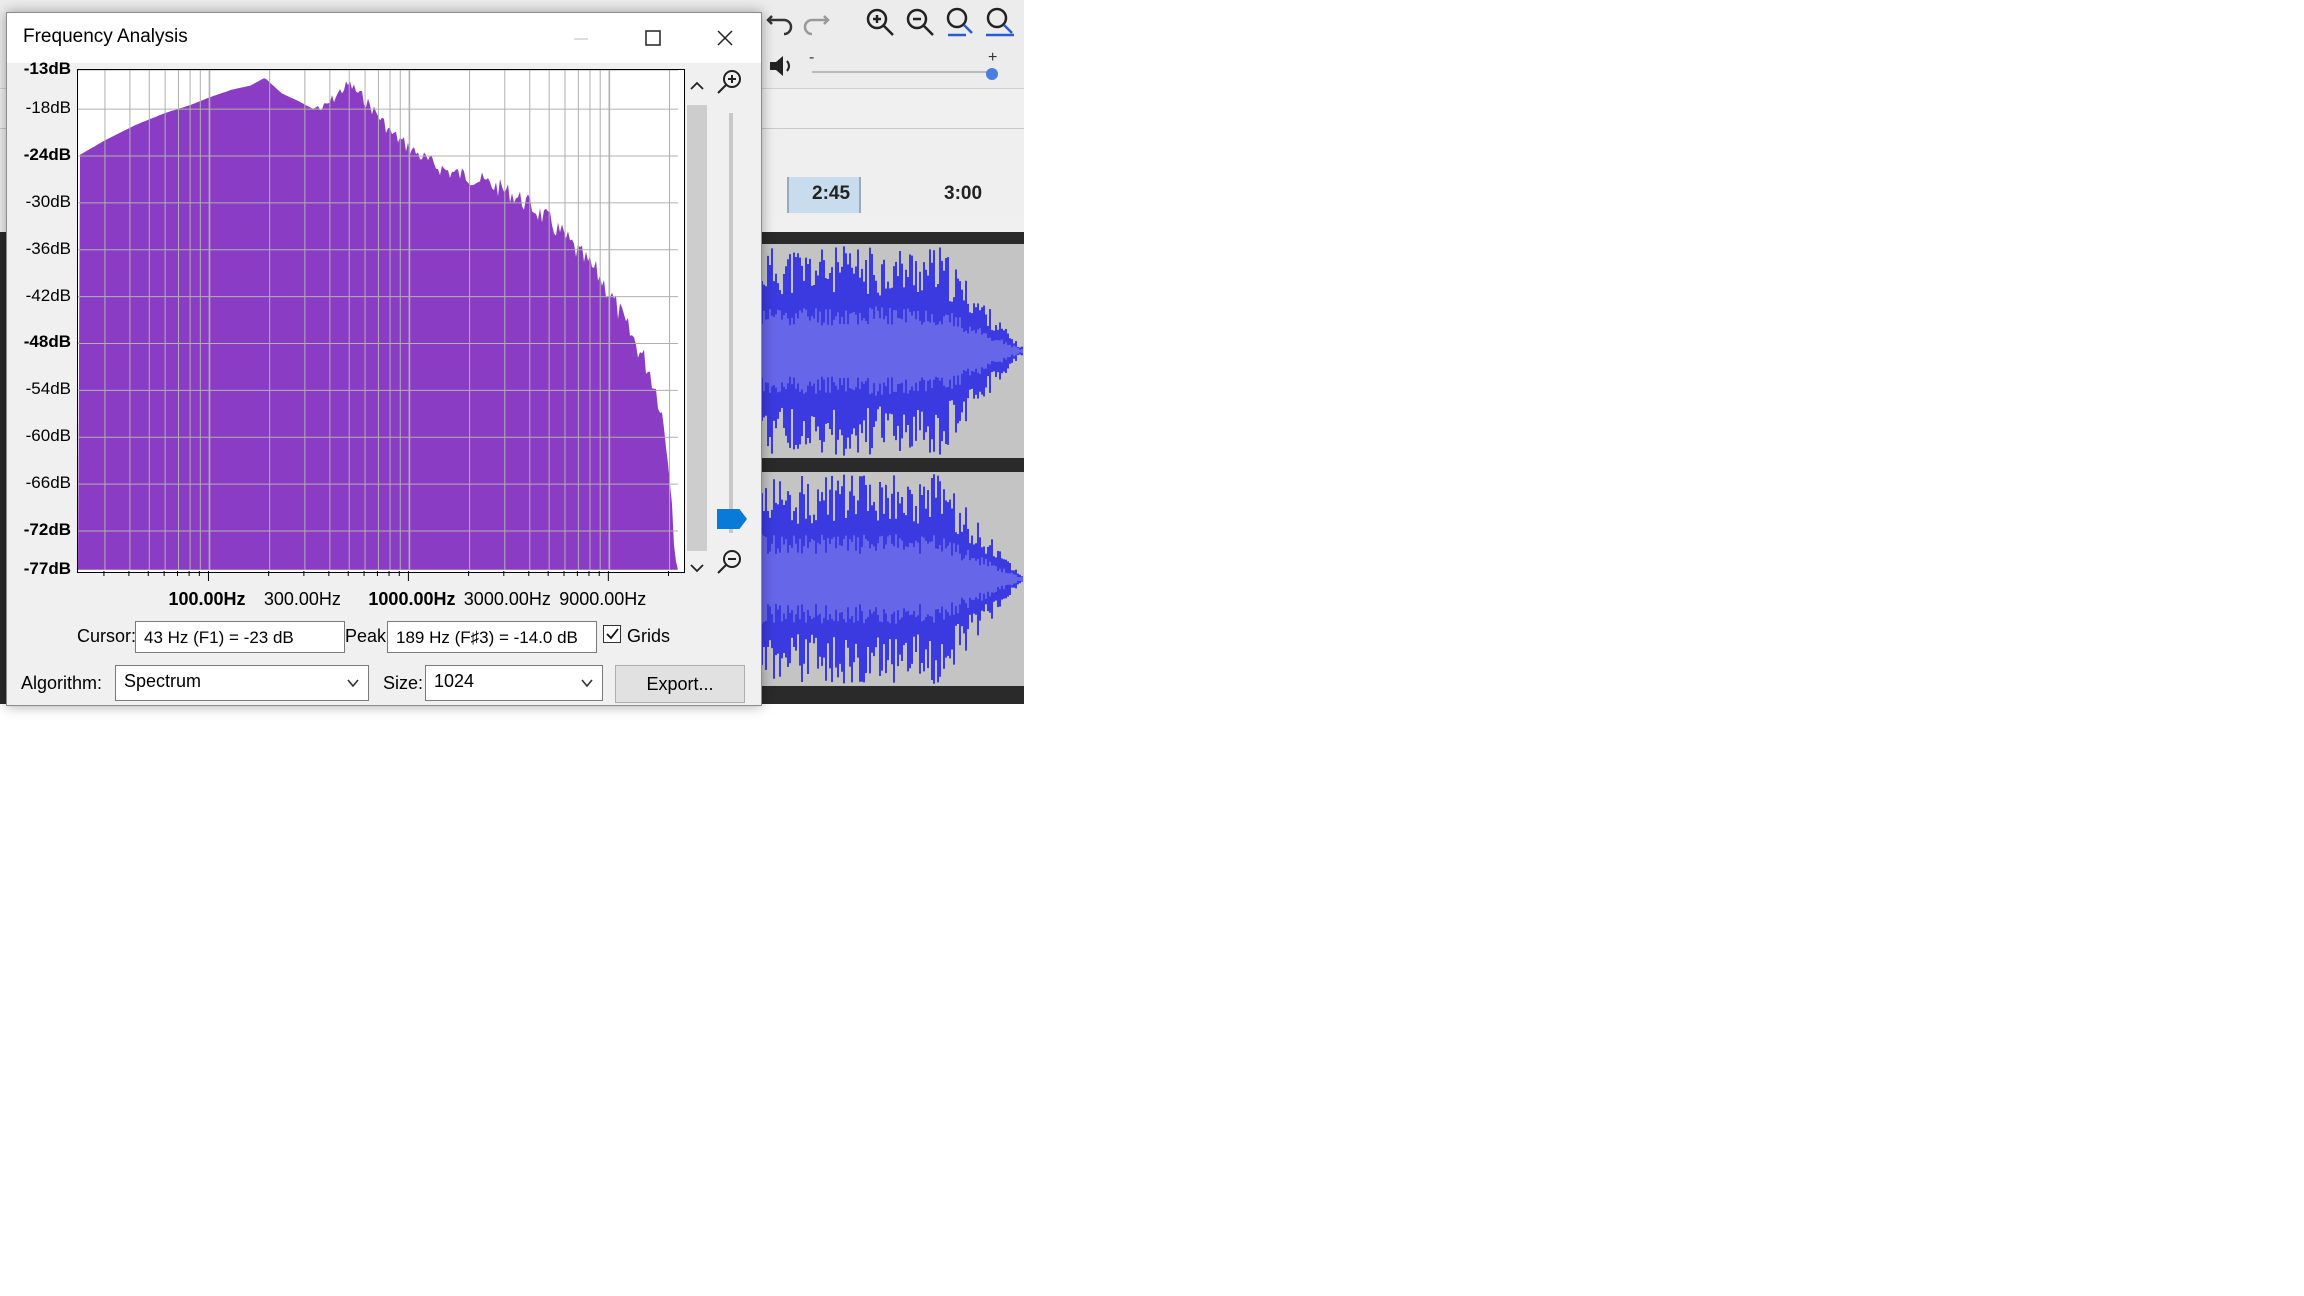 This screenshot has height=1296, width=2304. I want to click on track-waveform-right, so click(892, 579).